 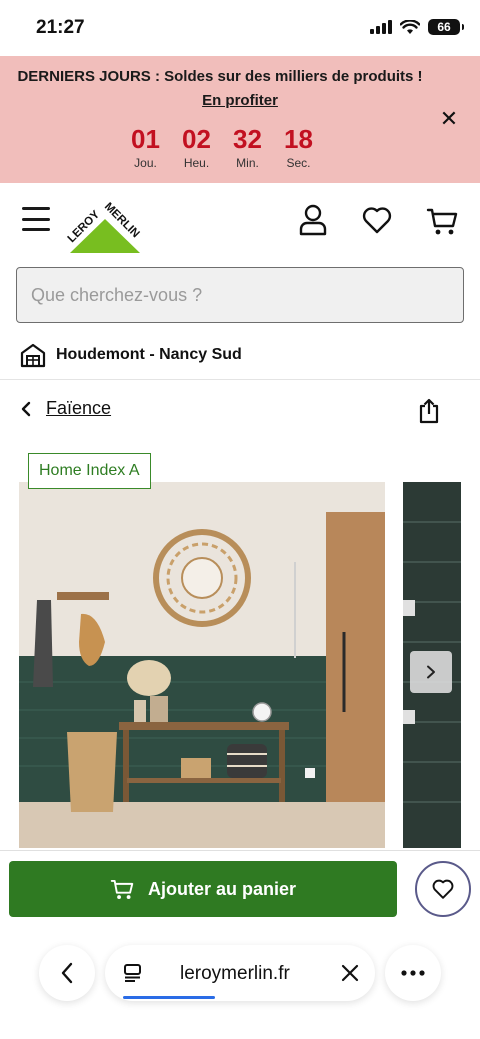 What do you see at coordinates (60, 27) in the screenshot?
I see `status-time: 21:27` at bounding box center [60, 27].